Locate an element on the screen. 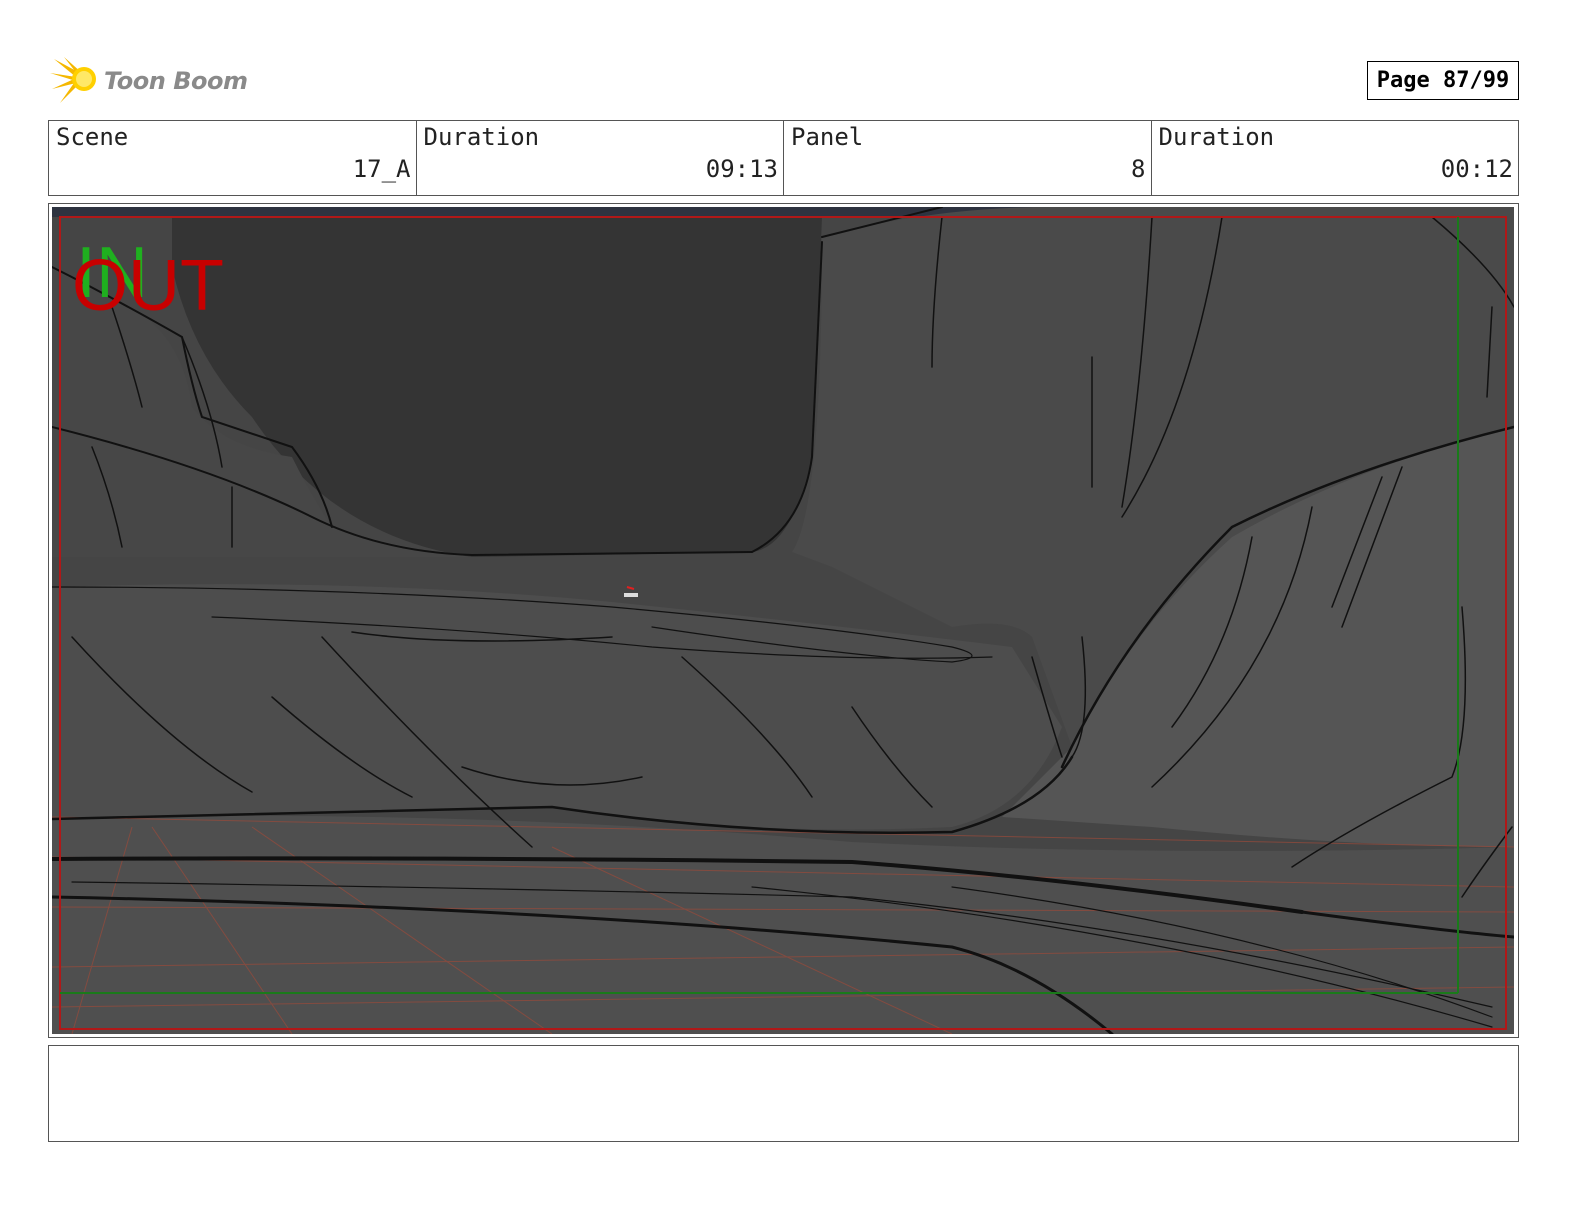 The height and width of the screenshot is (1224, 1584). panel-label: Panel is located at coordinates (827, 137).